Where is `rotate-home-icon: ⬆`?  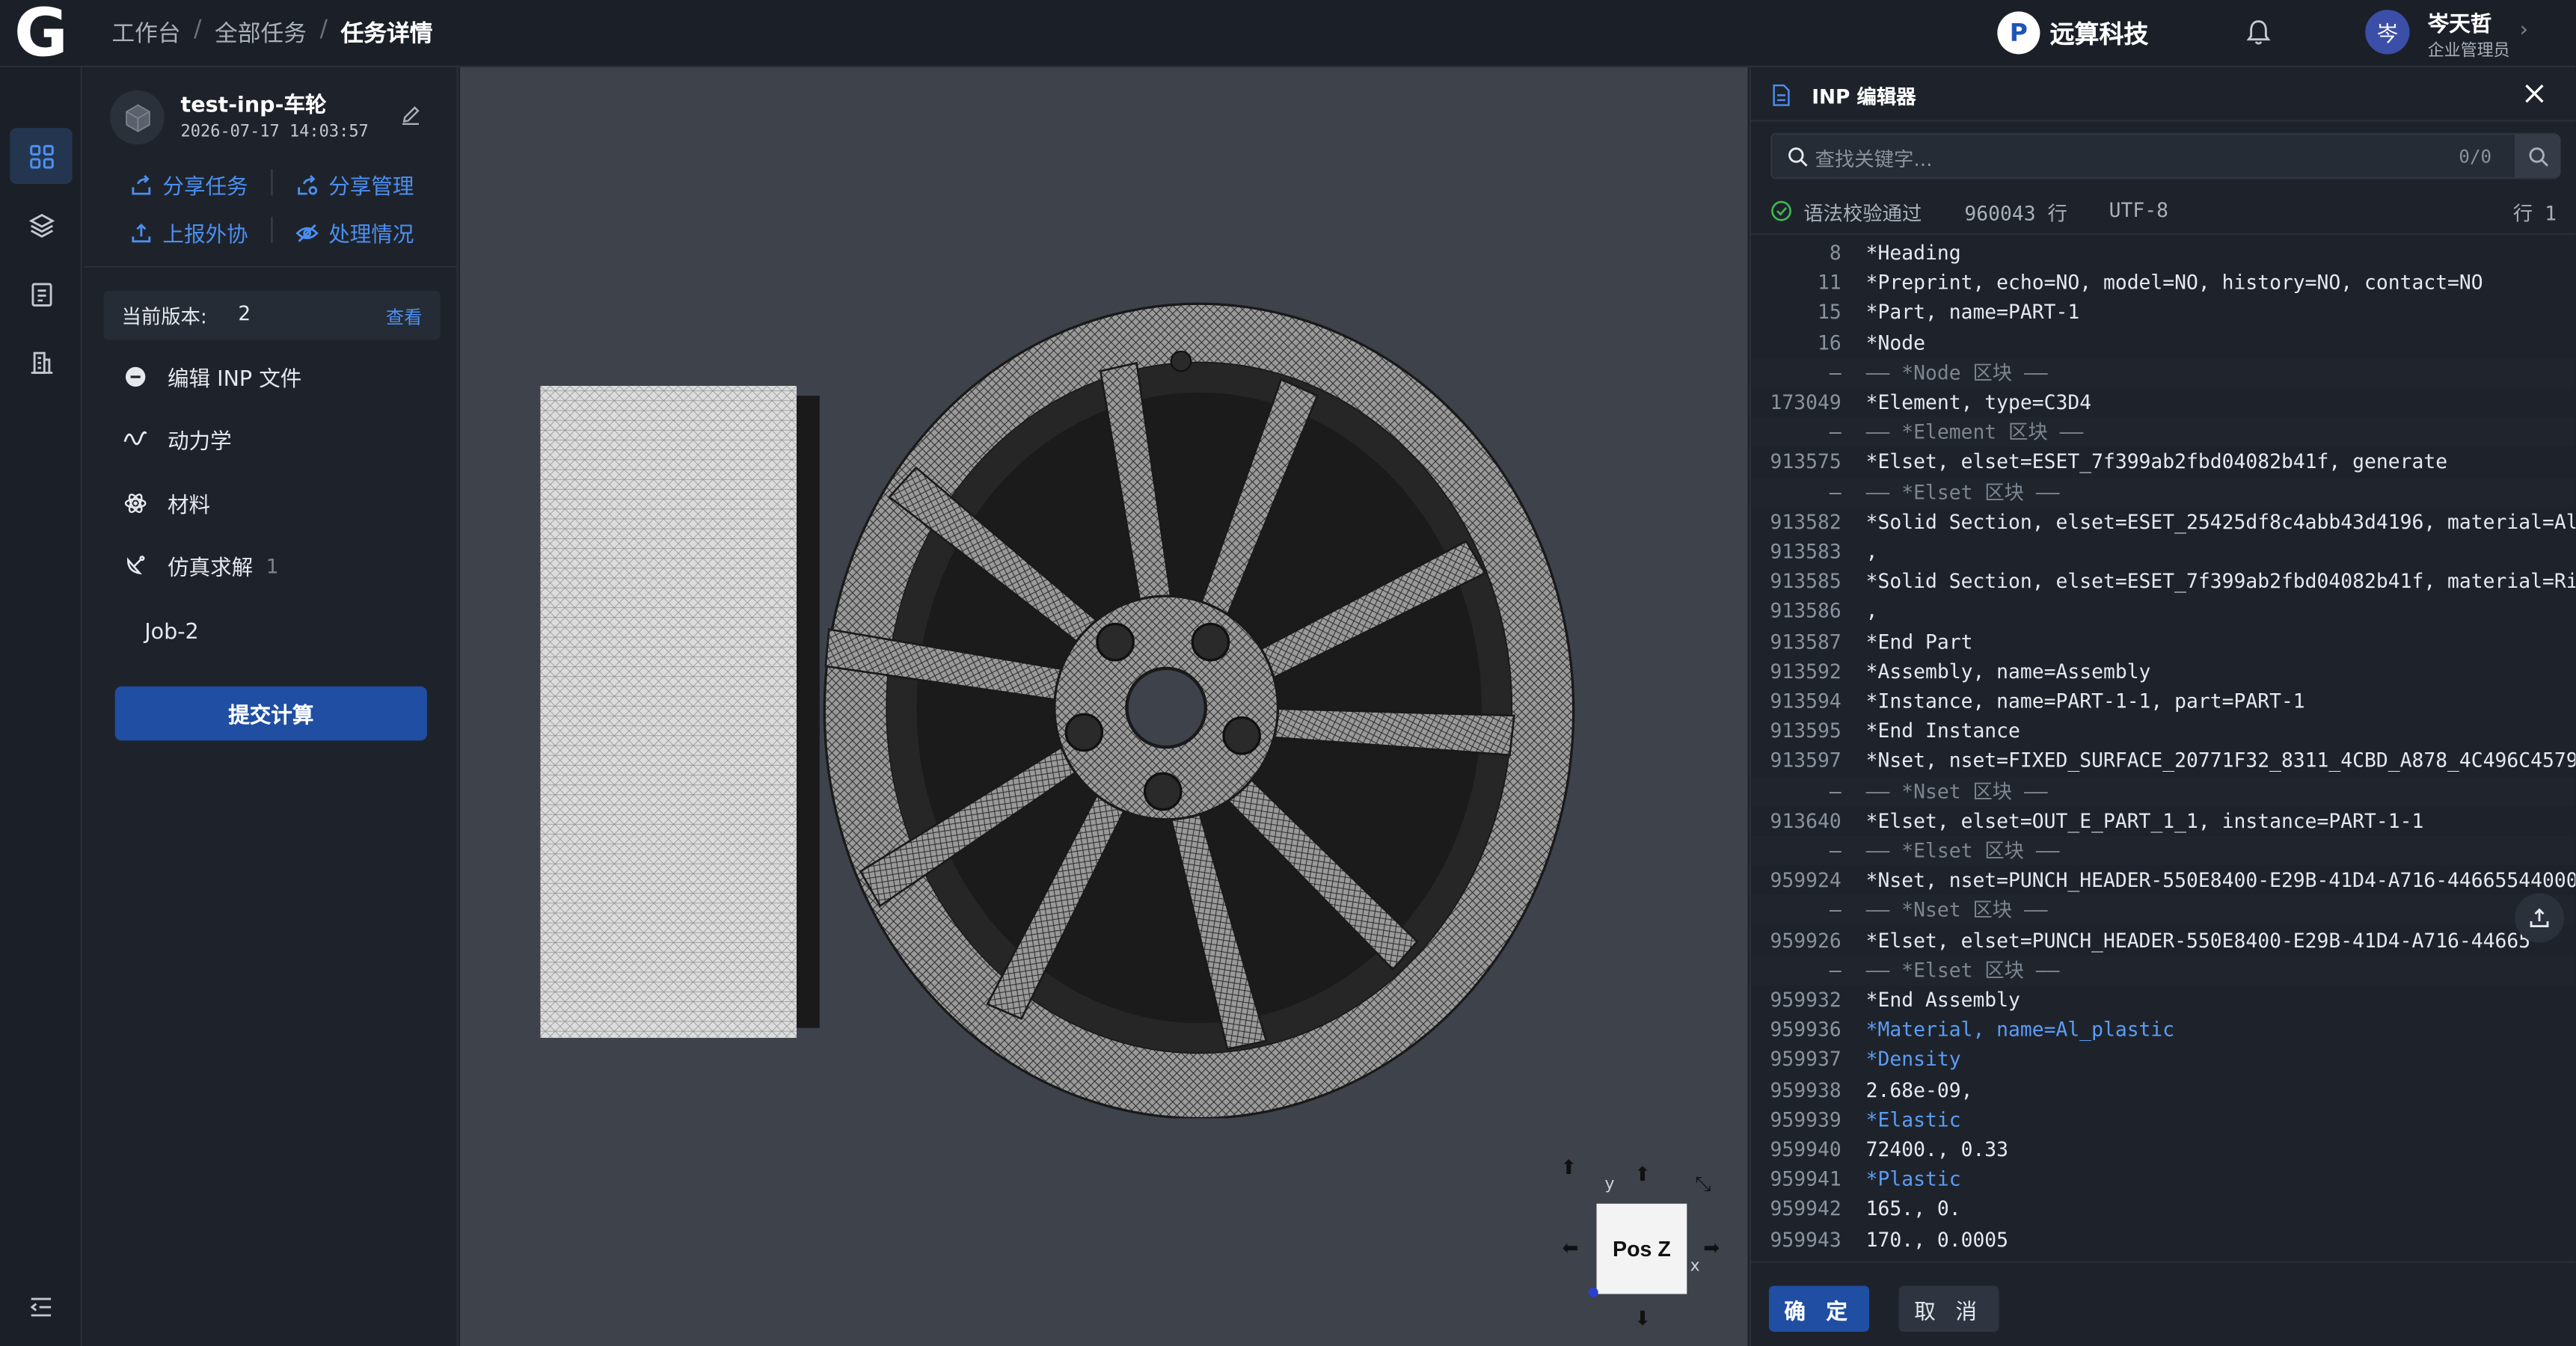 rotate-home-icon: ⬆ is located at coordinates (1568, 1167).